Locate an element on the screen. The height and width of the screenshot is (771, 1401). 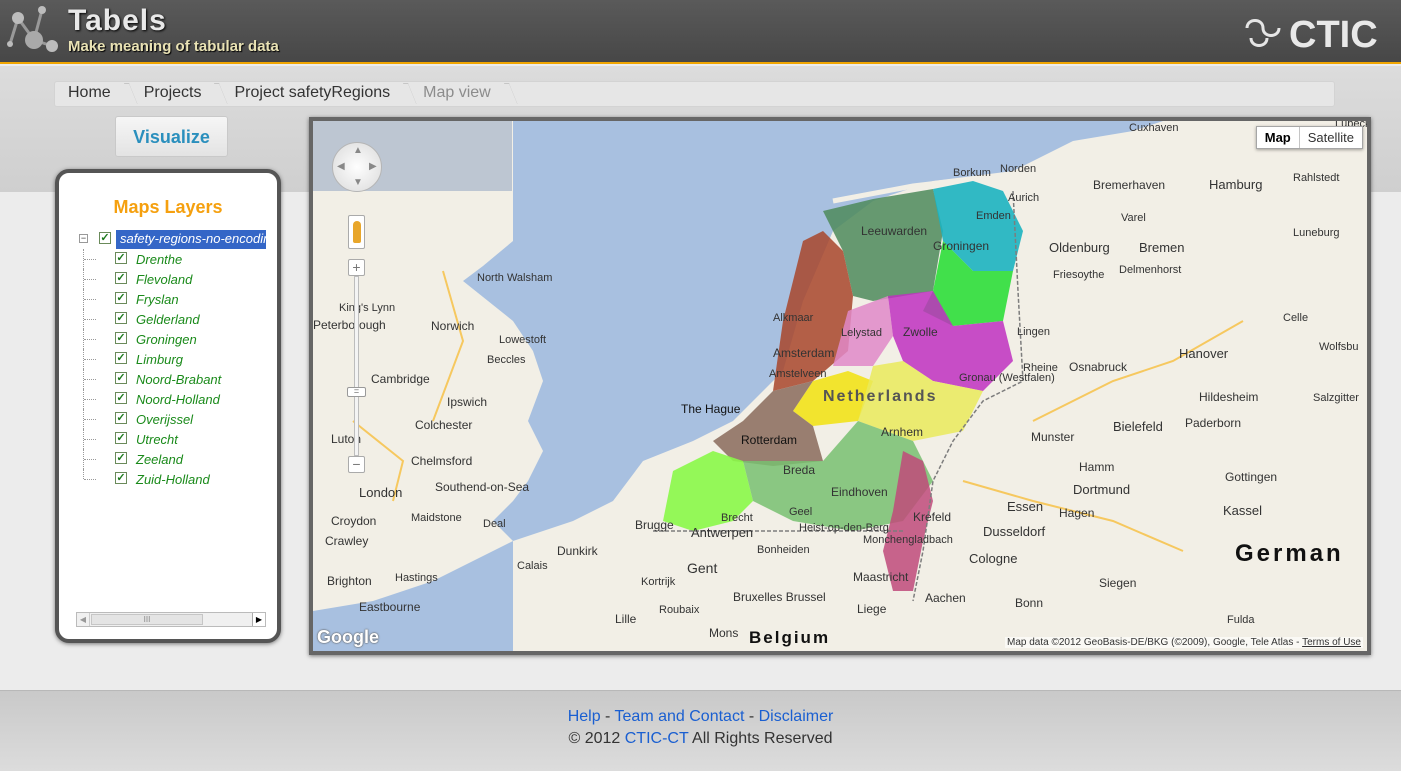
app-header: Tabels Make meaning of tabular data CTIC is located at coordinates (700, 32).